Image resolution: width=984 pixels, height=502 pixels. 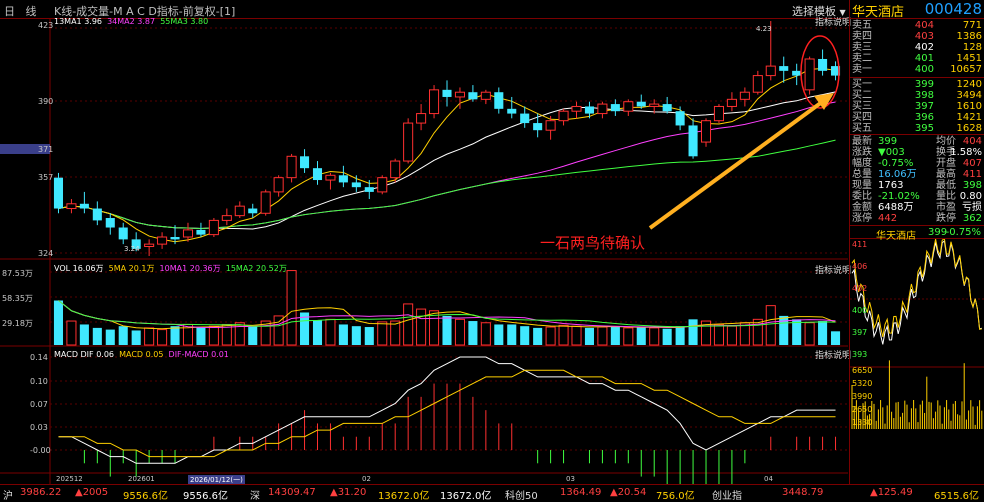 I want to click on vol-legend-ma10: 10MA1 20.36万, so click(x=190, y=268).